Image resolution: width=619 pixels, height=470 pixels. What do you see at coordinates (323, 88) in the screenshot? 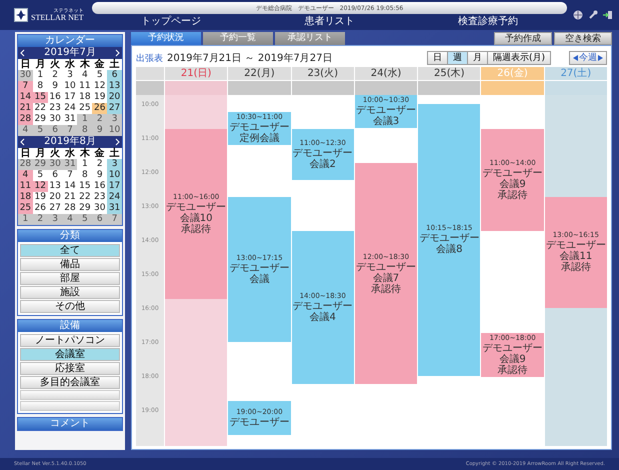
I see `all-day-band` at bounding box center [323, 88].